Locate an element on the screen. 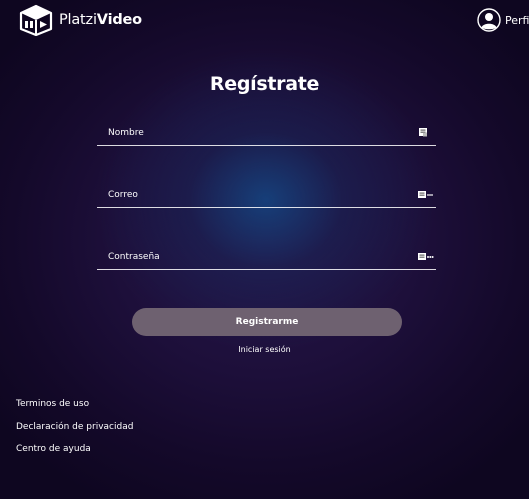 This screenshot has height=499, width=529. email-input is located at coordinates (266, 195).